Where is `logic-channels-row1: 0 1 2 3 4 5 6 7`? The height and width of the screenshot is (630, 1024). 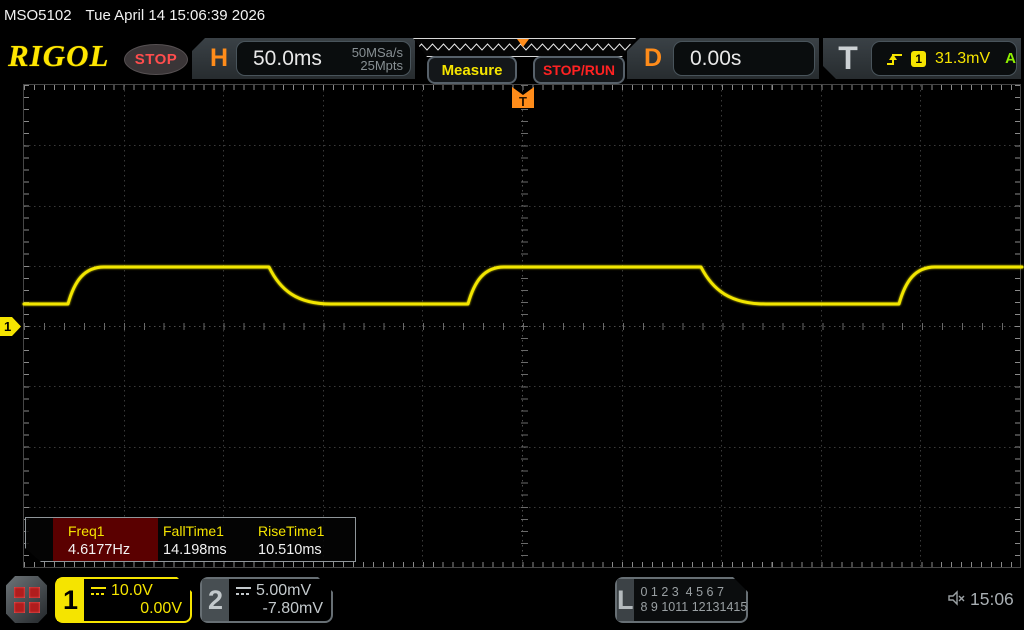
logic-channels-row1: 0 1 2 3 4 5 6 7 is located at coordinates (682, 592).